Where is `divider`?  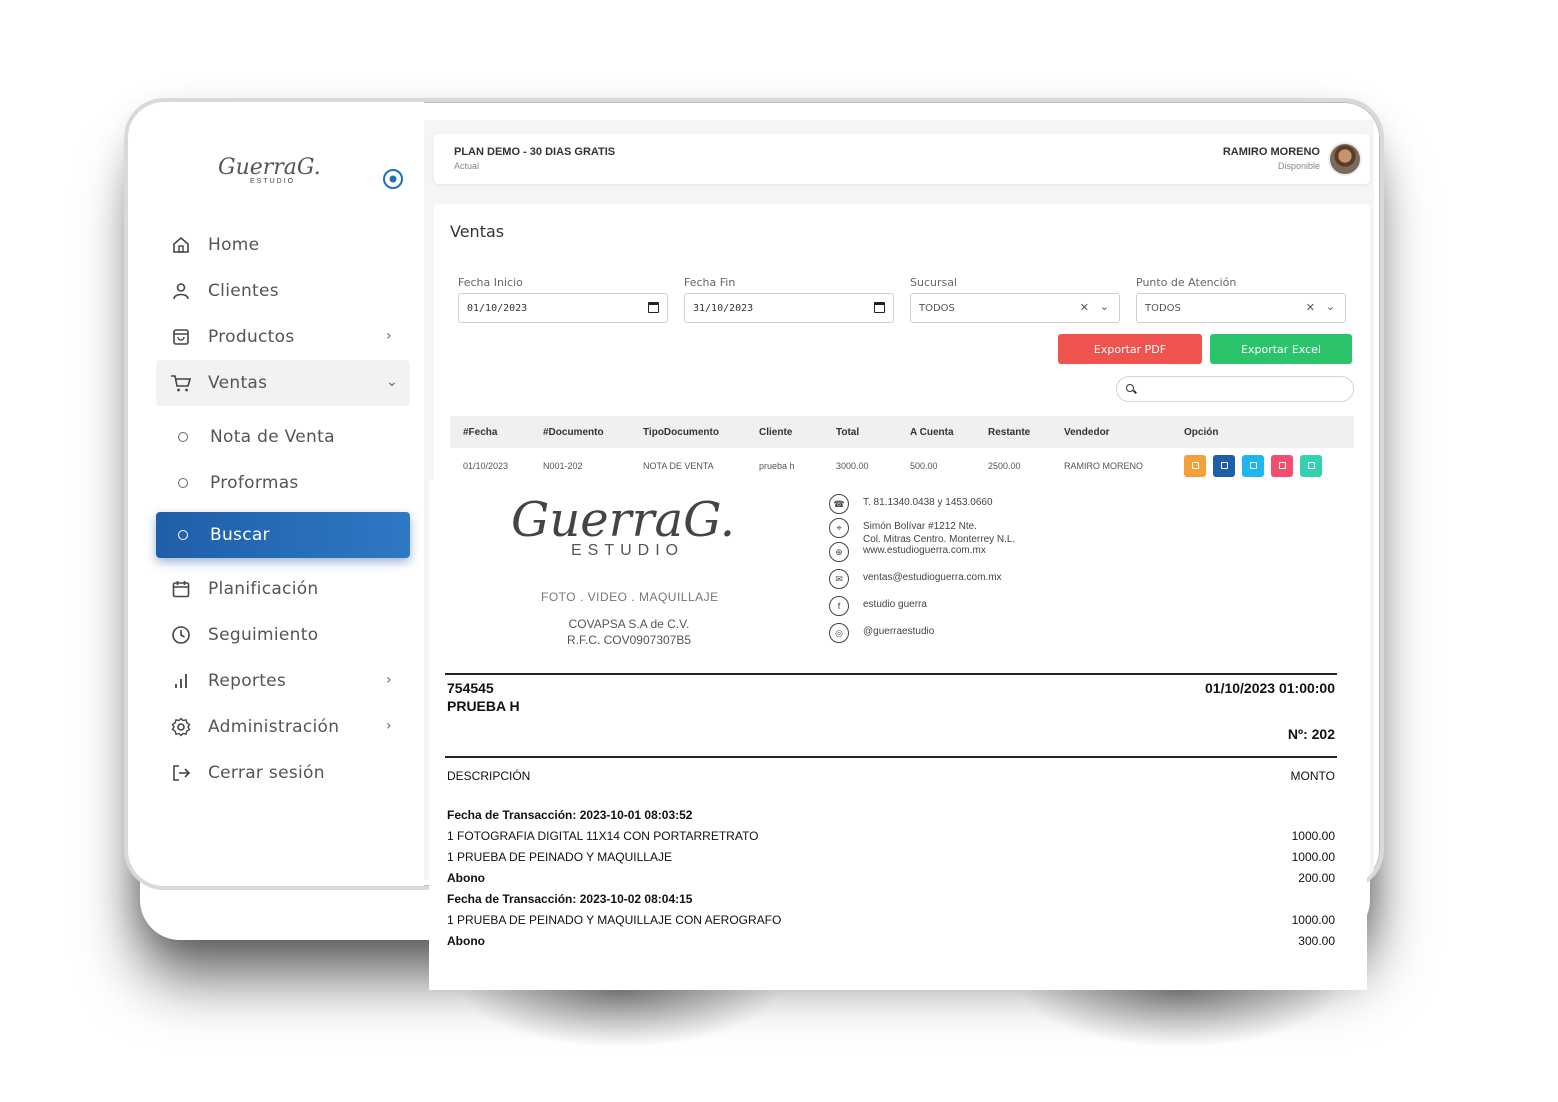
divider is located at coordinates (891, 674).